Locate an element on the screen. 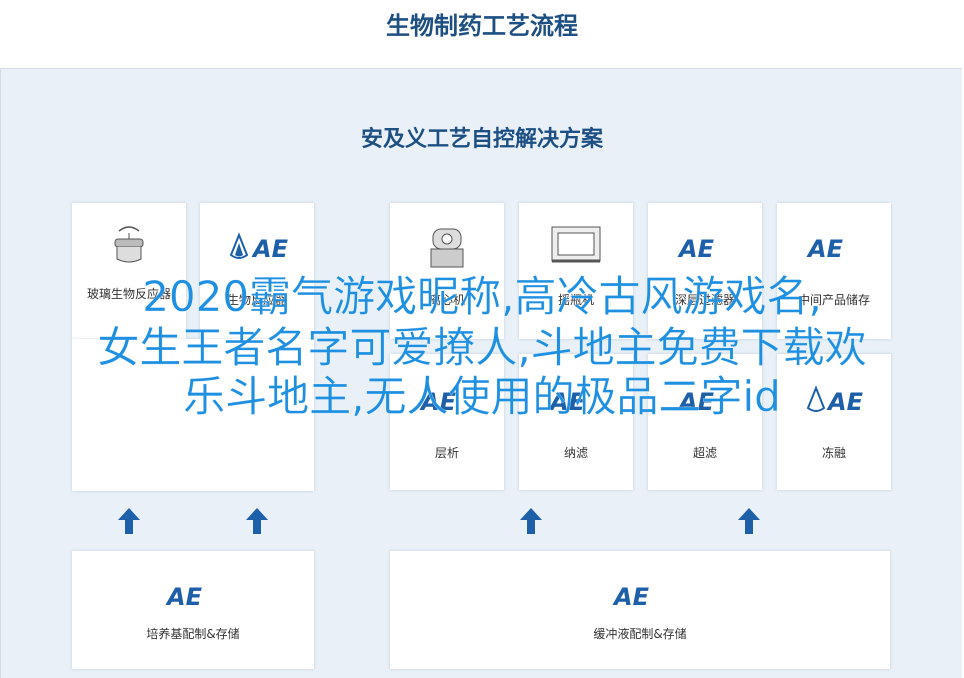  card-label: 超滤 is located at coordinates (704, 453).